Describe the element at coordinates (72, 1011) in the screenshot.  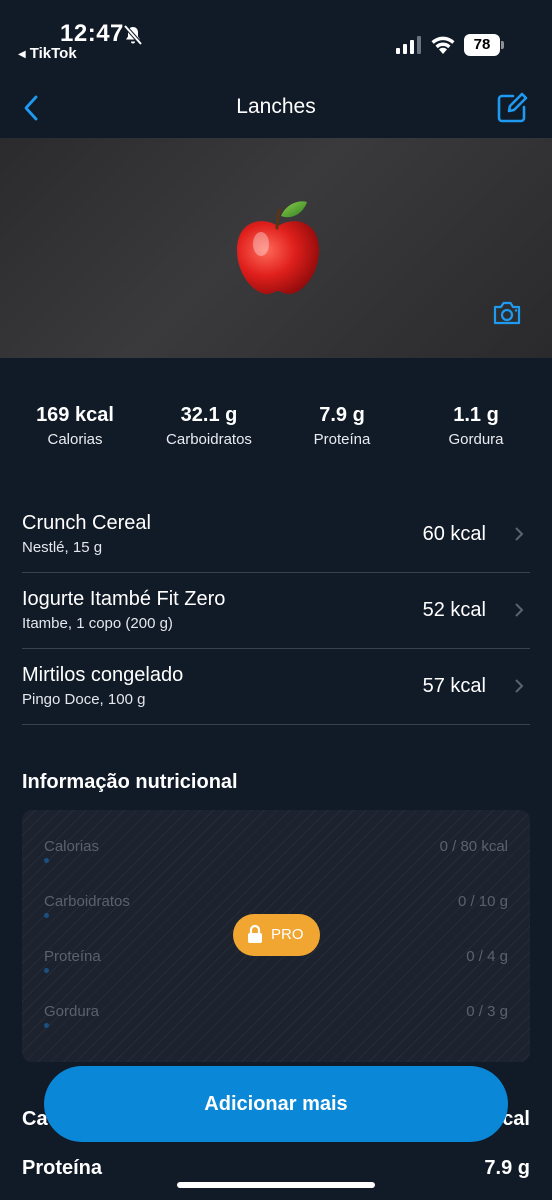
I see `nutrient-name: Gordura` at that location.